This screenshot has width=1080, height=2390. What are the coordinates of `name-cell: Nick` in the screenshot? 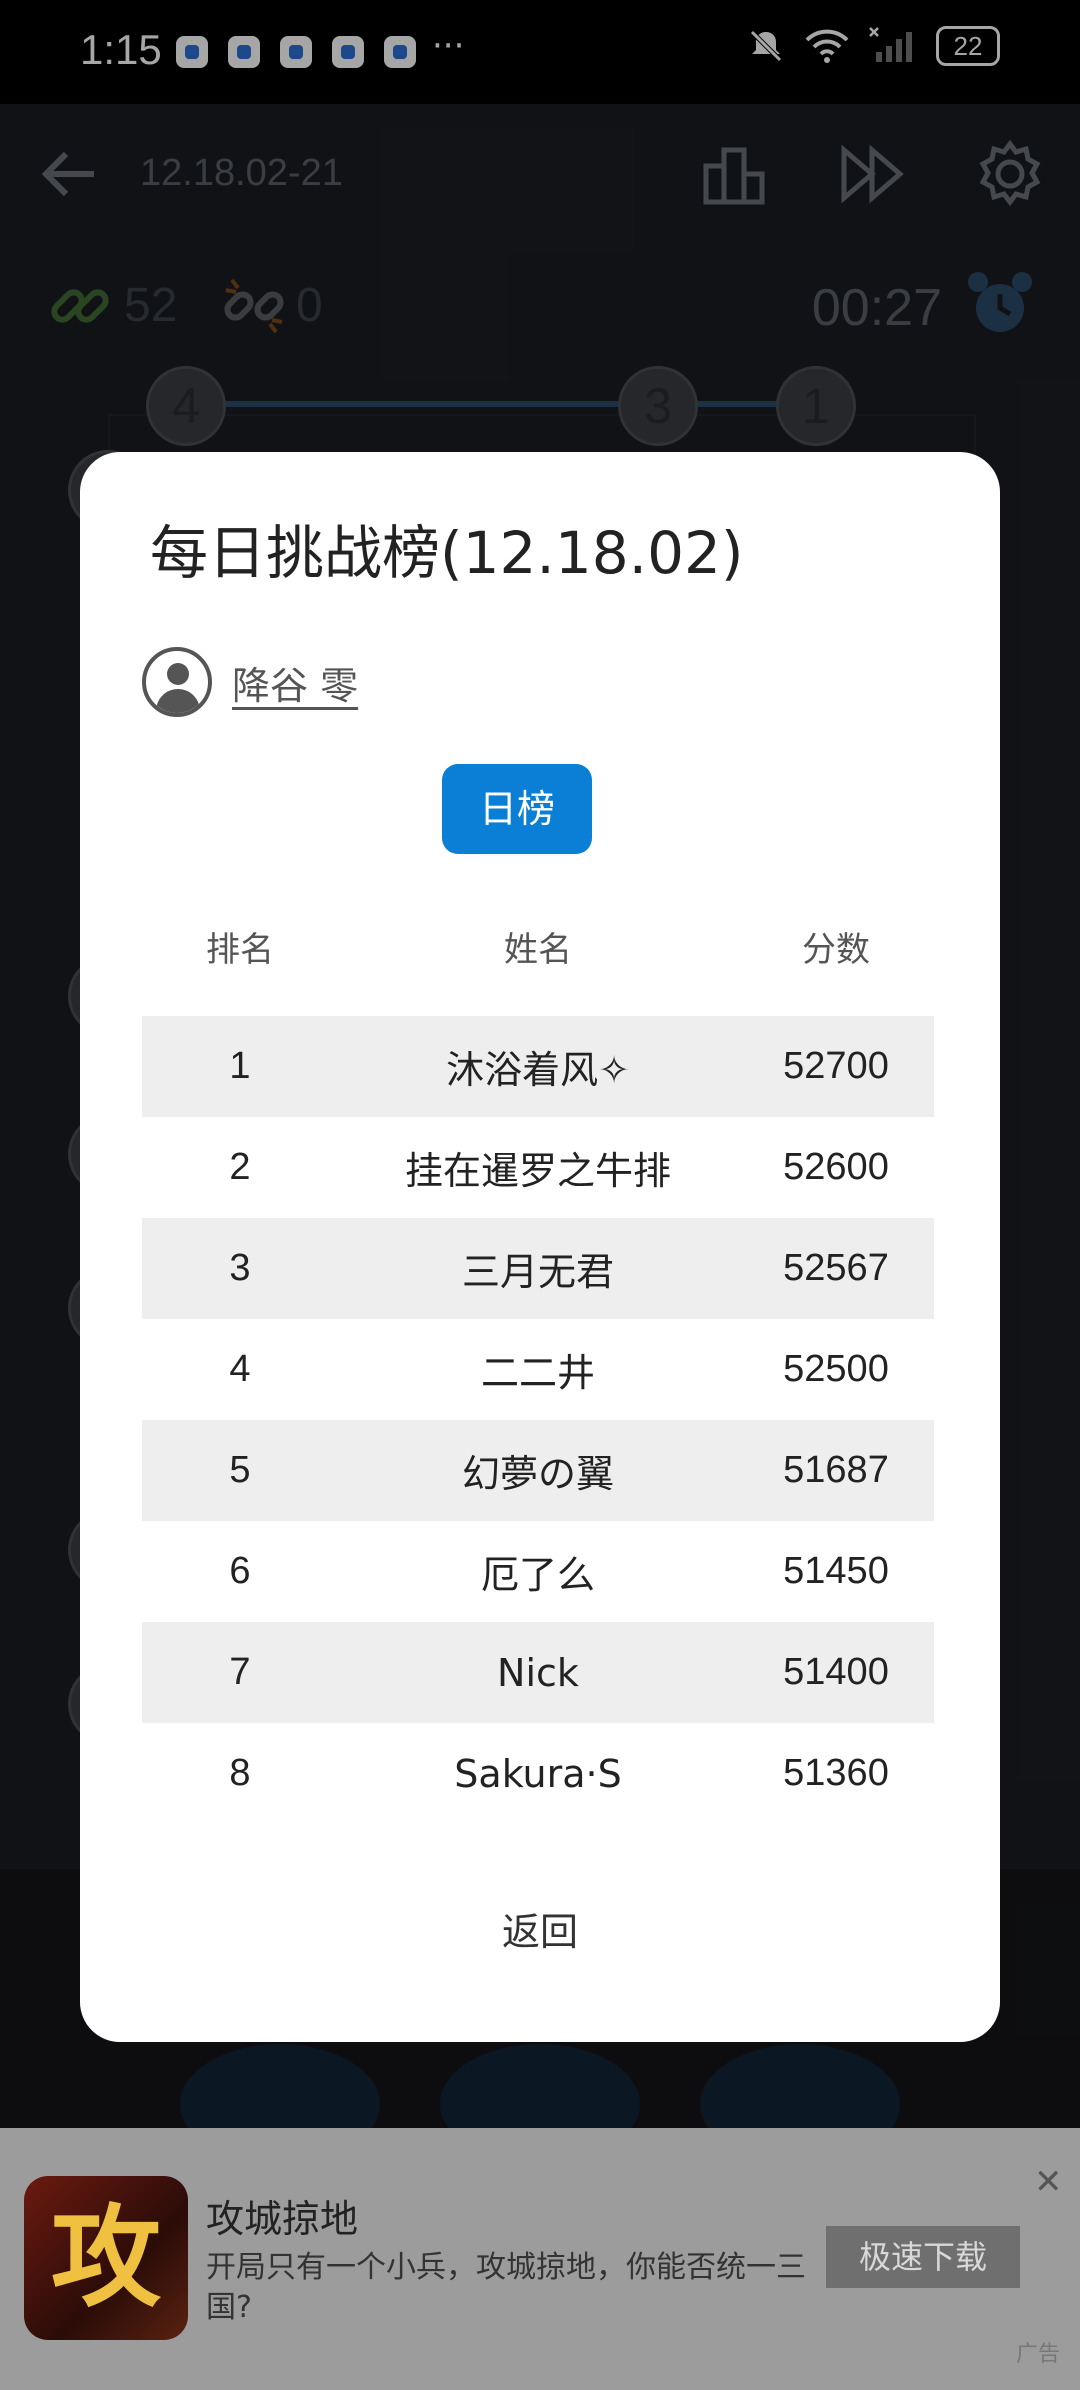 It's located at (538, 1672).